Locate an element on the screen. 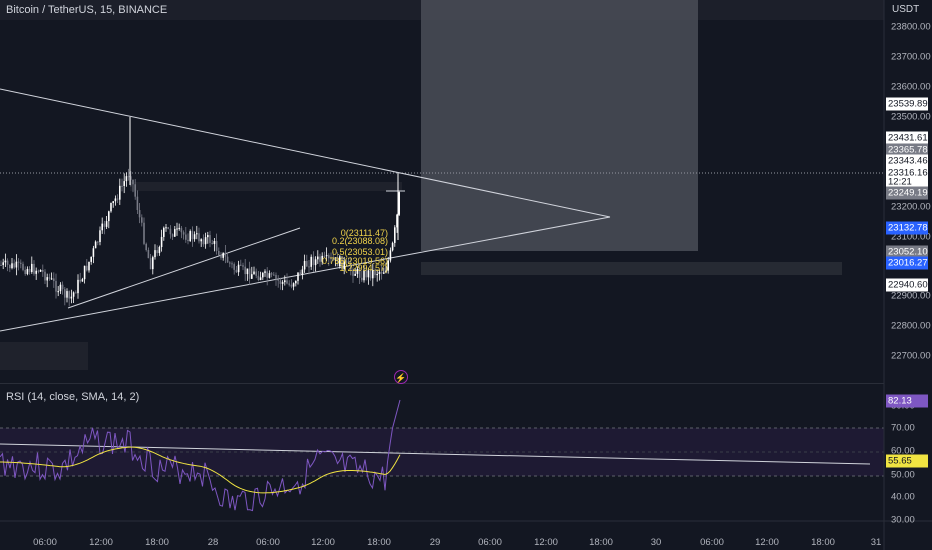 The width and height of the screenshot is (932, 550). rsi-title: RSI (14, close, SMA, 14, 2) is located at coordinates (72, 397).